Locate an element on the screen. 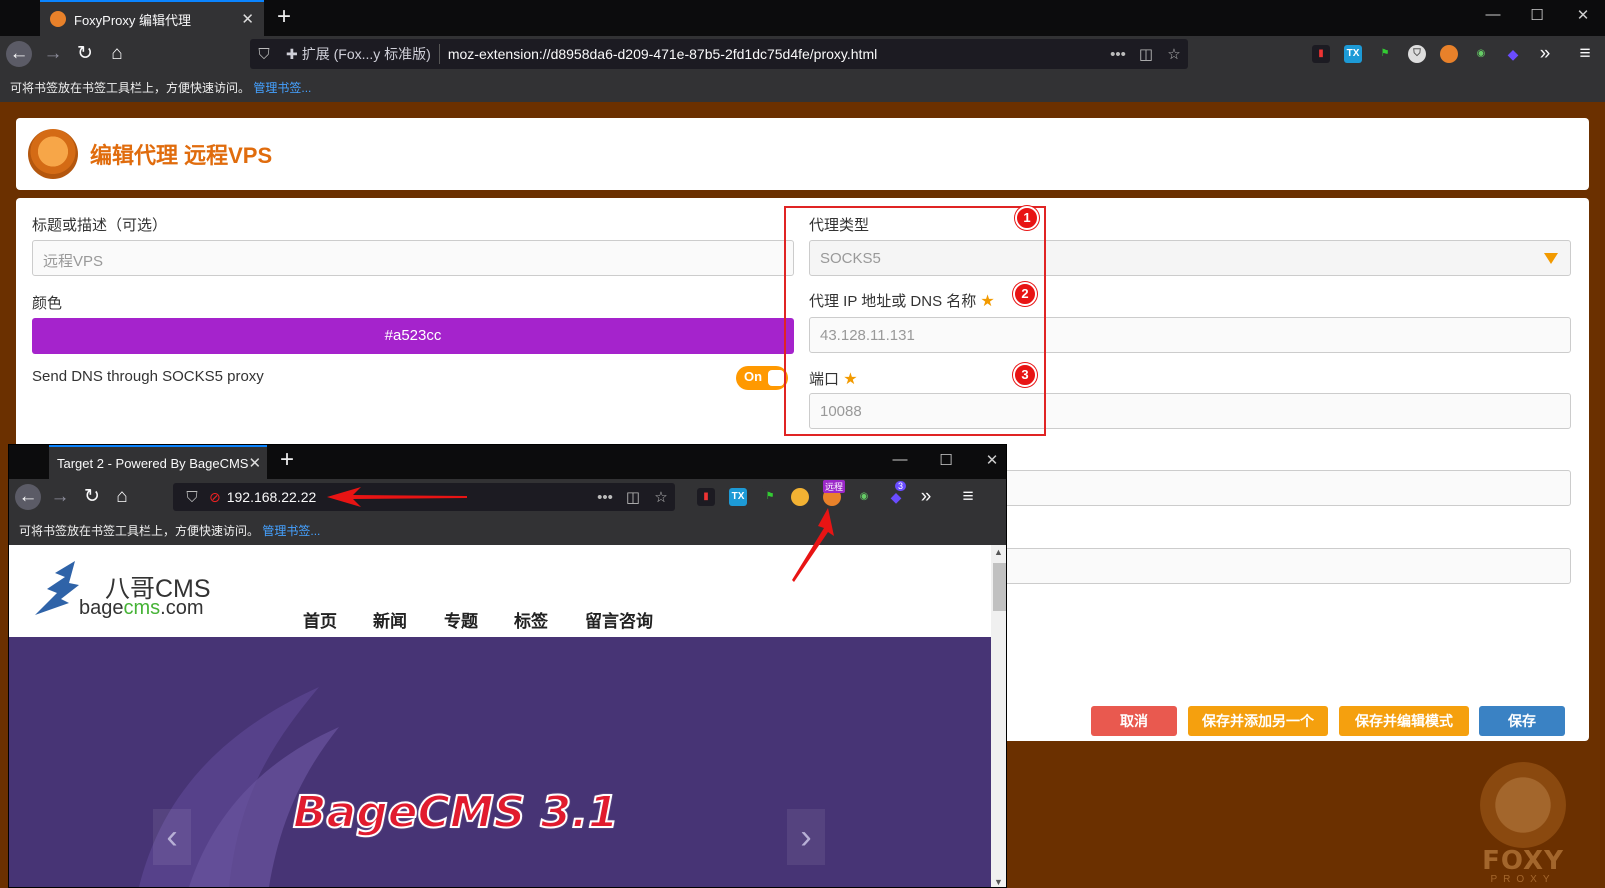  page-header: 编辑代理 远程VPS is located at coordinates (802, 154).